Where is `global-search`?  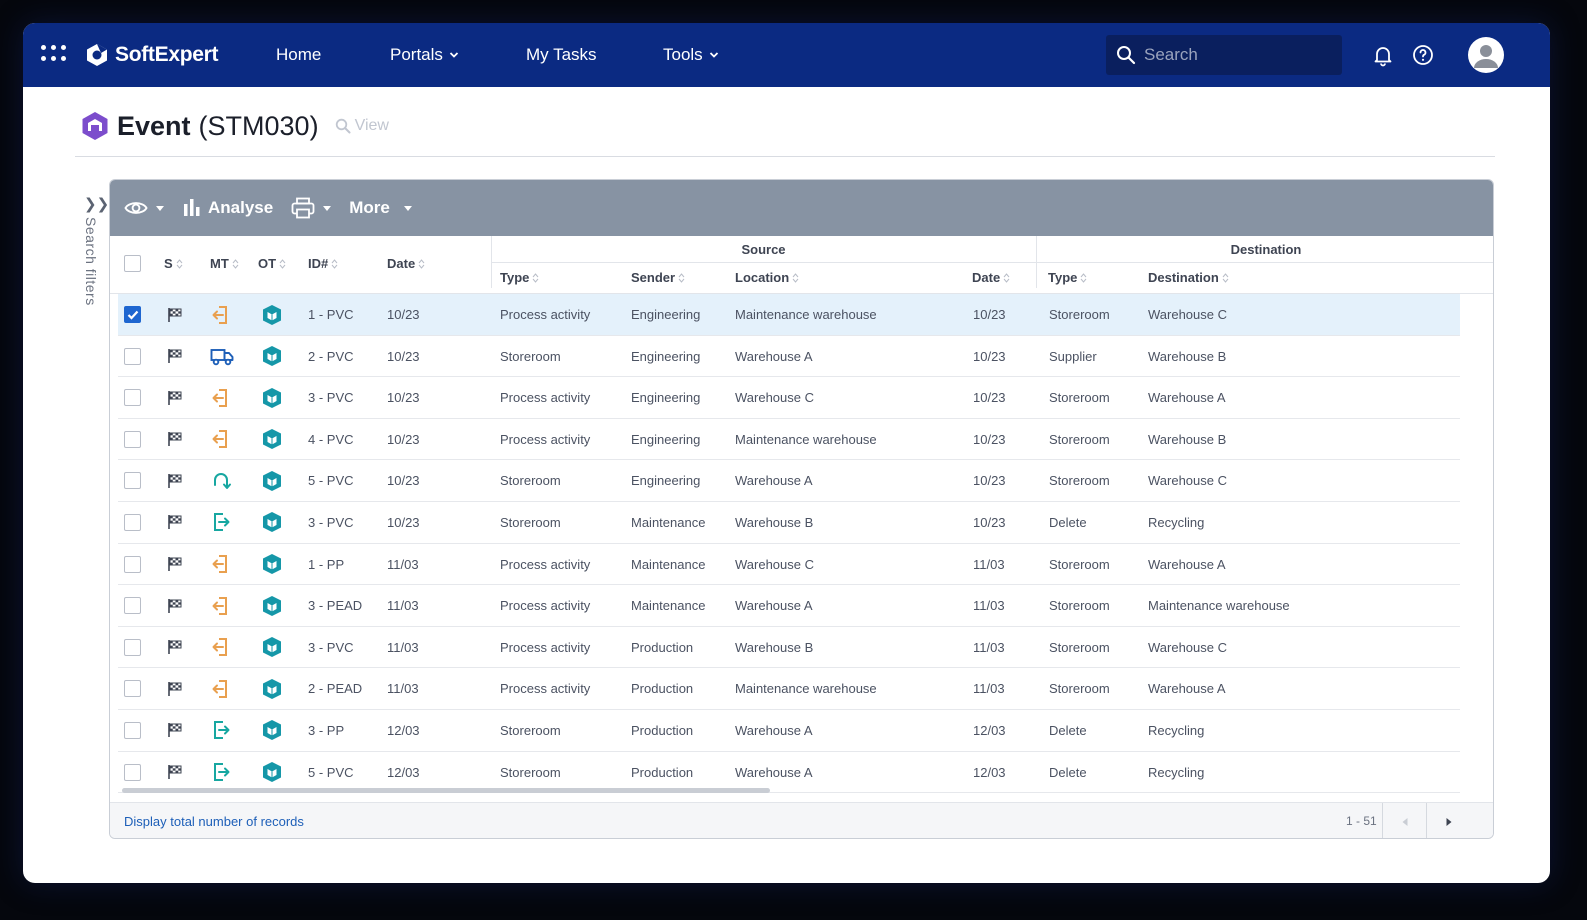
global-search is located at coordinates (1224, 55).